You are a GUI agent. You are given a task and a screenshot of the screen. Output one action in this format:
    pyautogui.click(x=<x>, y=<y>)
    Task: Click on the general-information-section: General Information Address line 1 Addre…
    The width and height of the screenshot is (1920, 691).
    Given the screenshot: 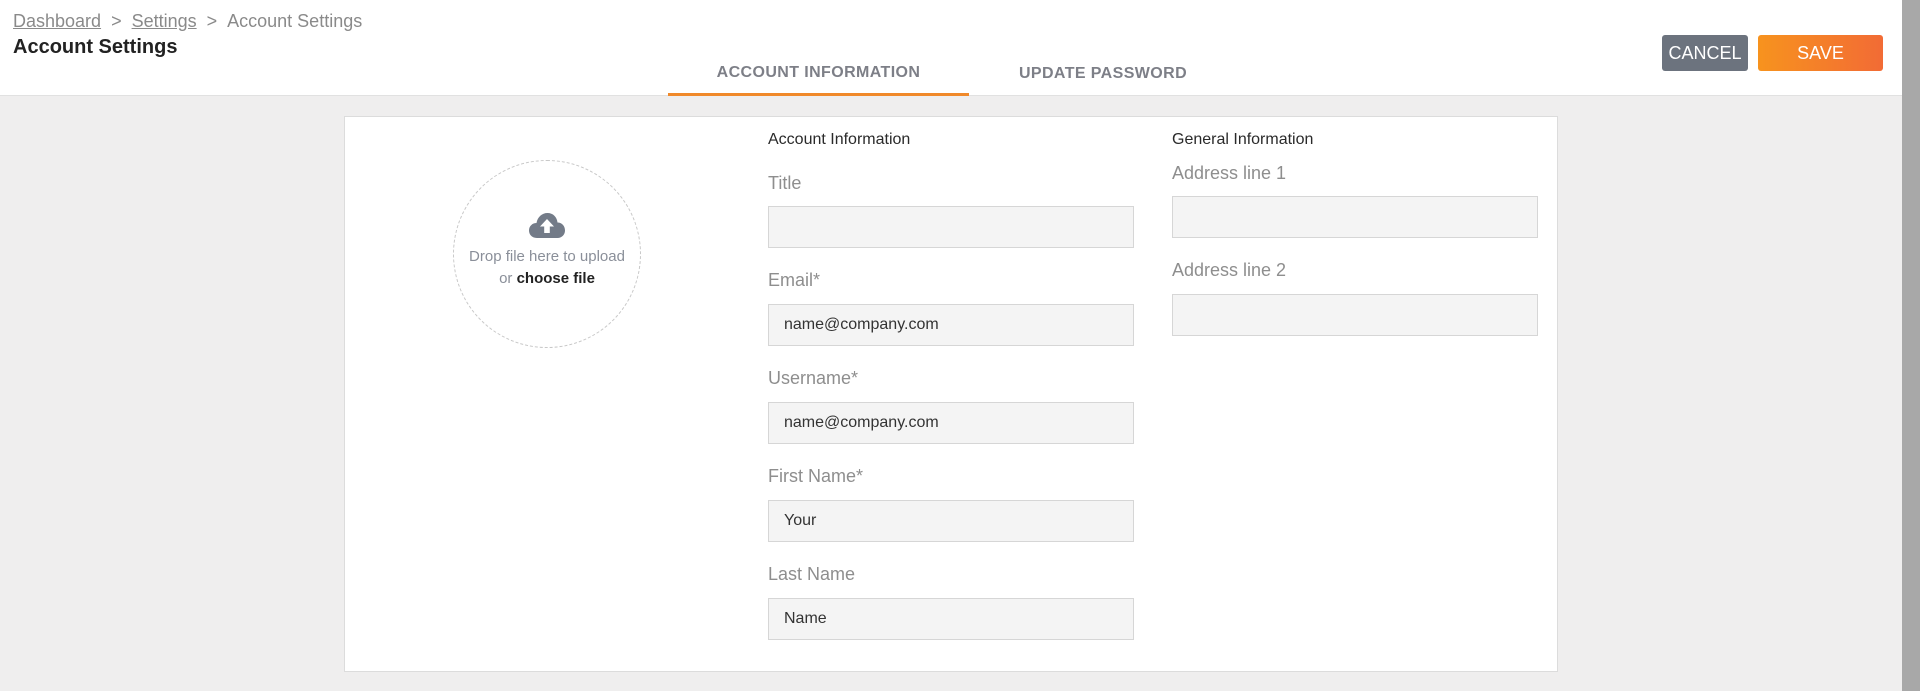 What is the action you would take?
    pyautogui.click(x=1355, y=232)
    